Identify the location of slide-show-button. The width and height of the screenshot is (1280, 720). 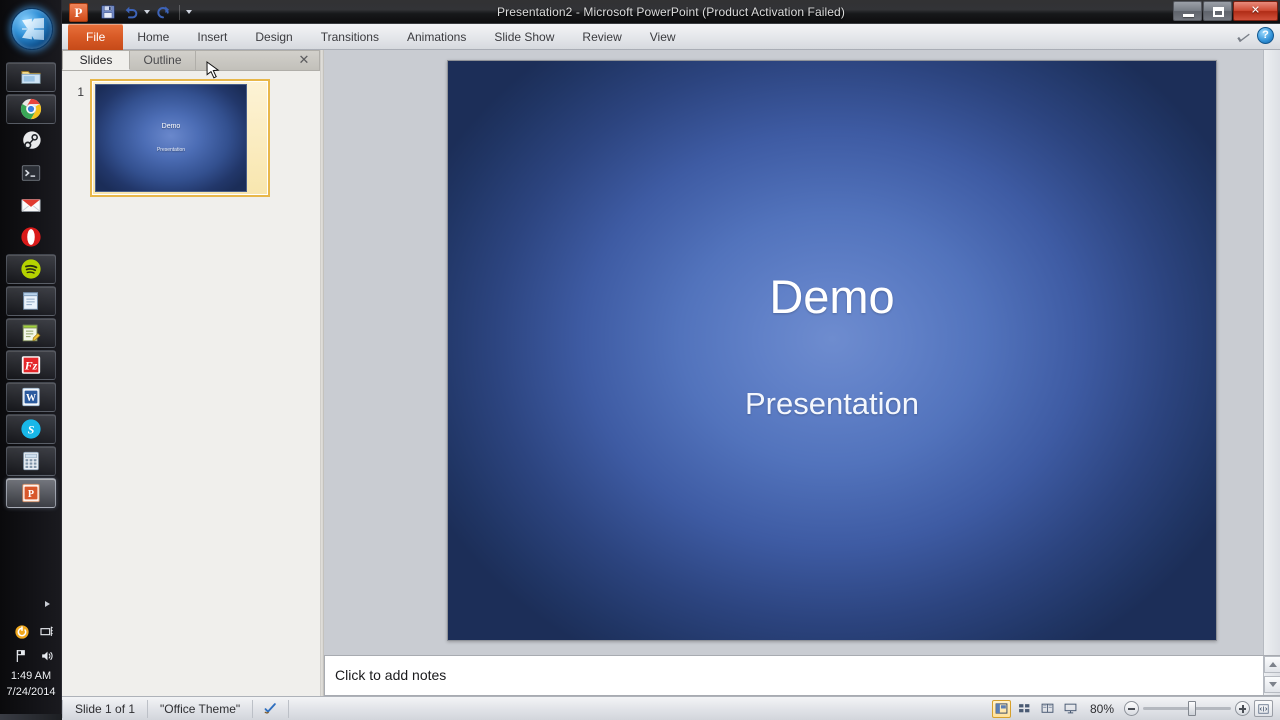
(1070, 709).